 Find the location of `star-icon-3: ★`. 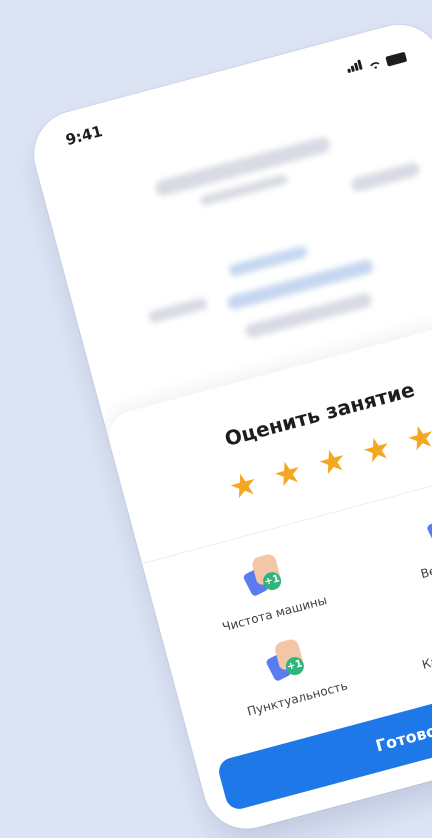

star-icon-3: ★ is located at coordinates (332, 461).